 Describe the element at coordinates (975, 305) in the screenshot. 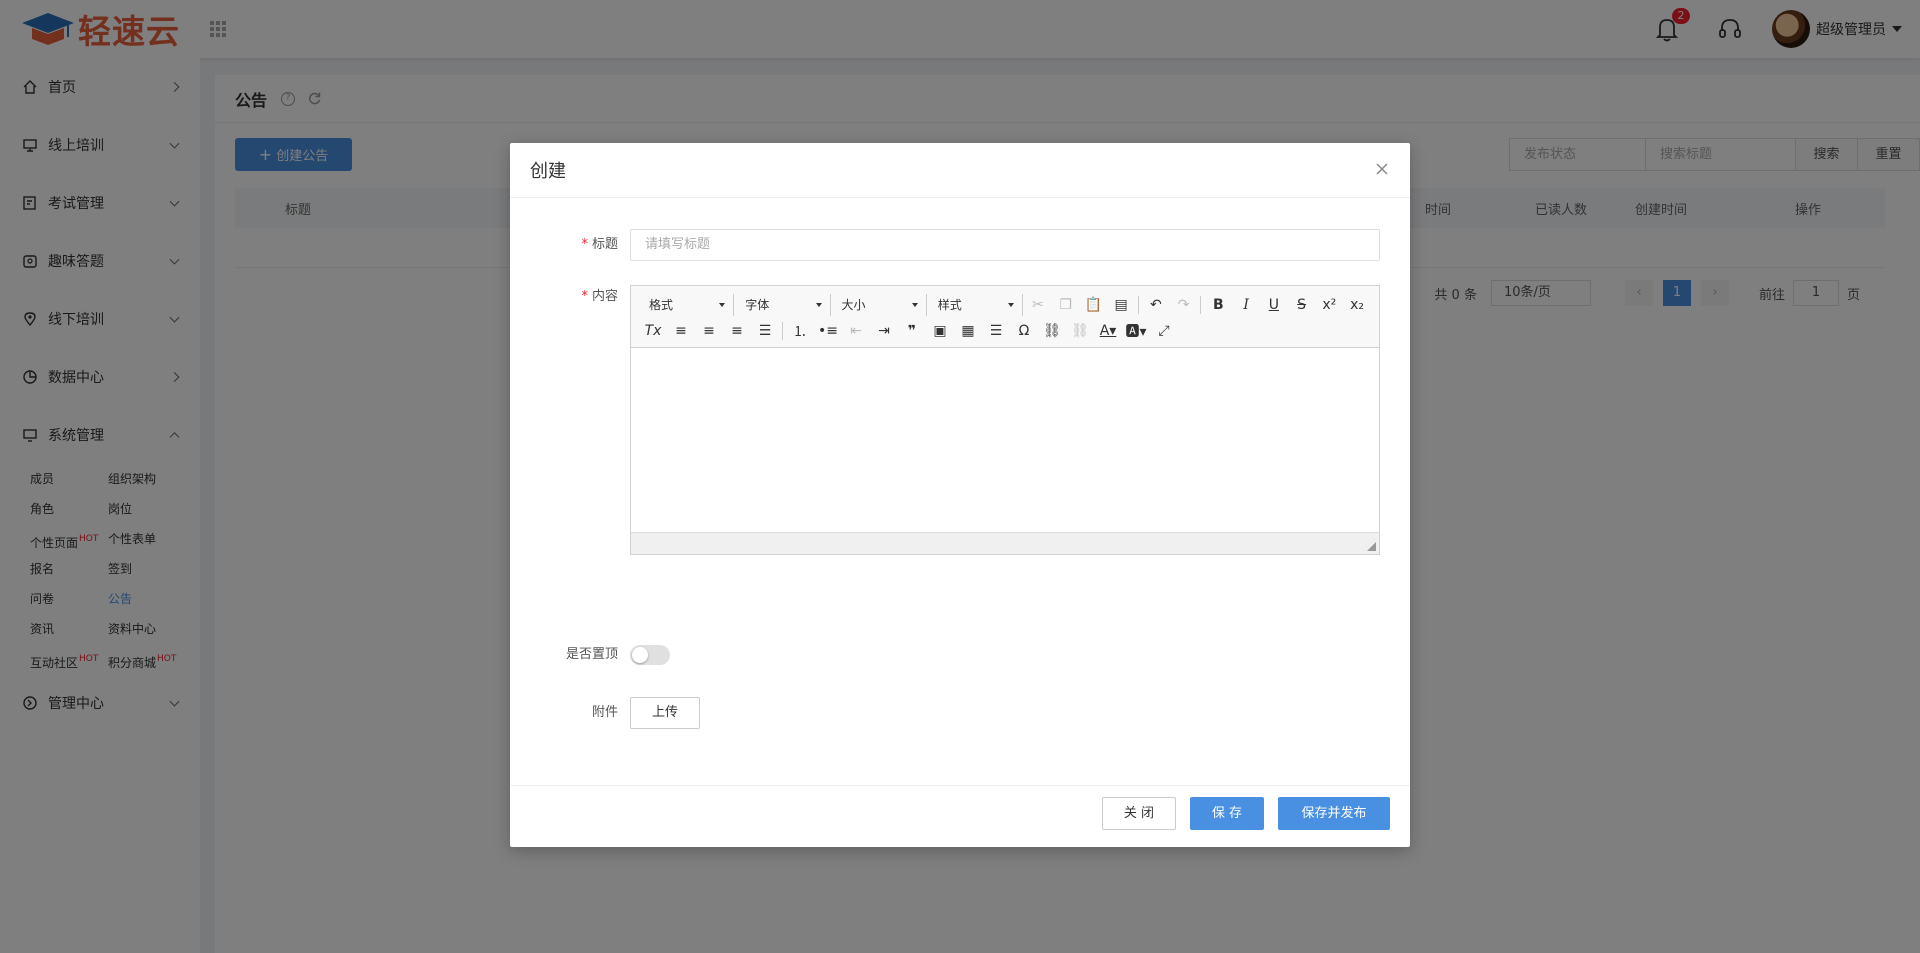

I see `style-select: 样式` at that location.